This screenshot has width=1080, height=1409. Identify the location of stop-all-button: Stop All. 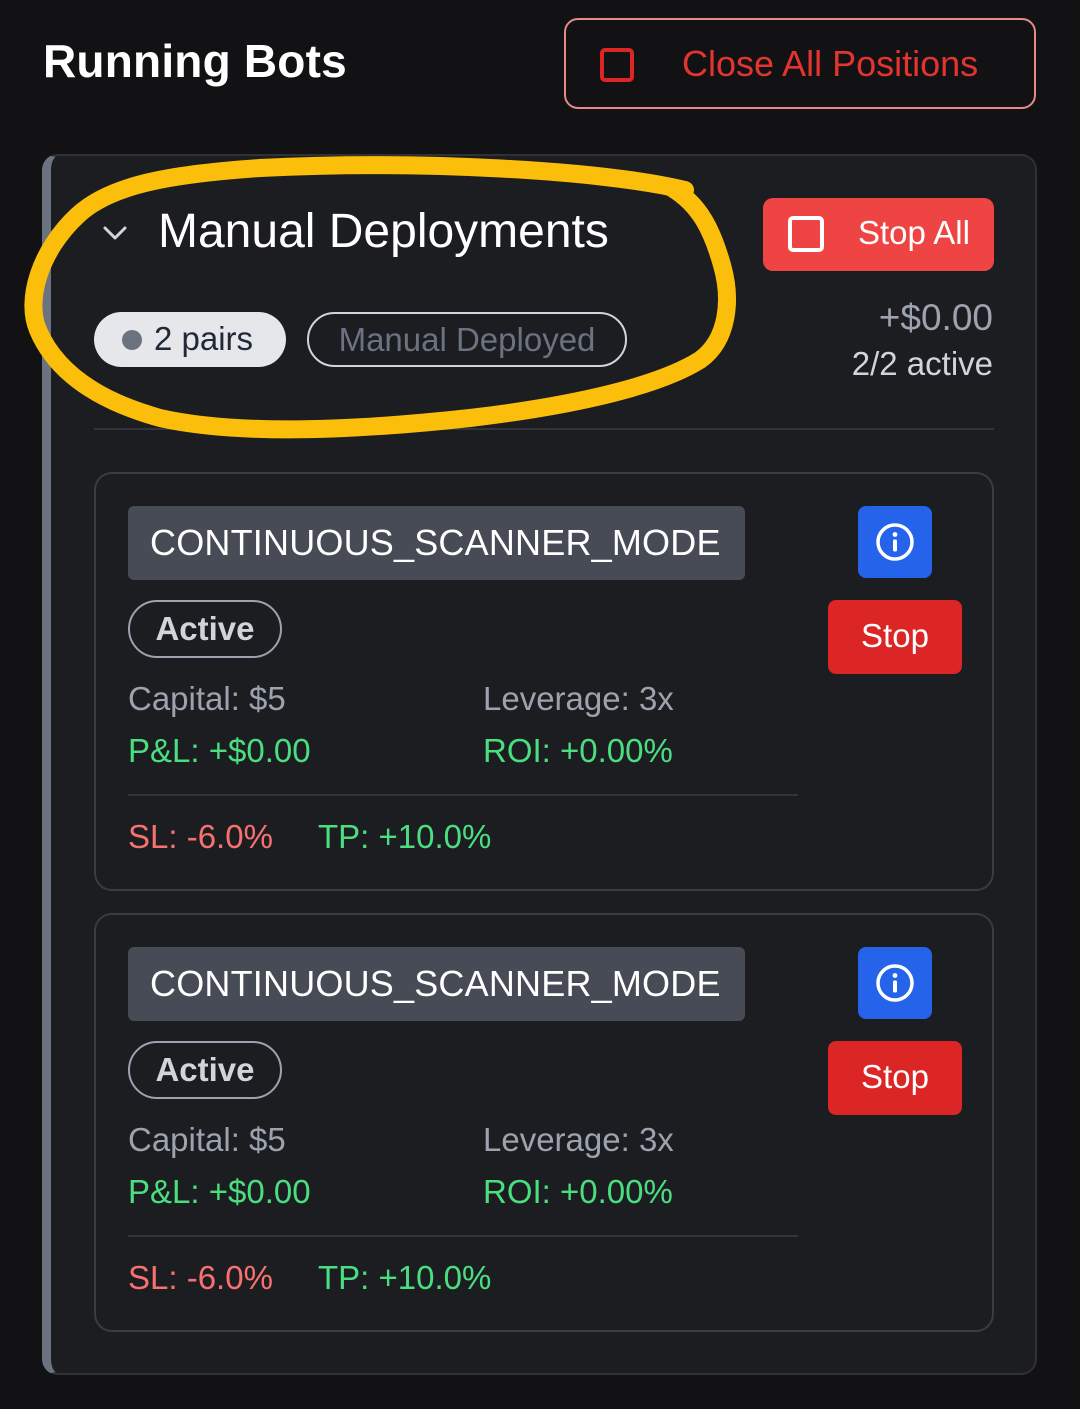
(878, 234).